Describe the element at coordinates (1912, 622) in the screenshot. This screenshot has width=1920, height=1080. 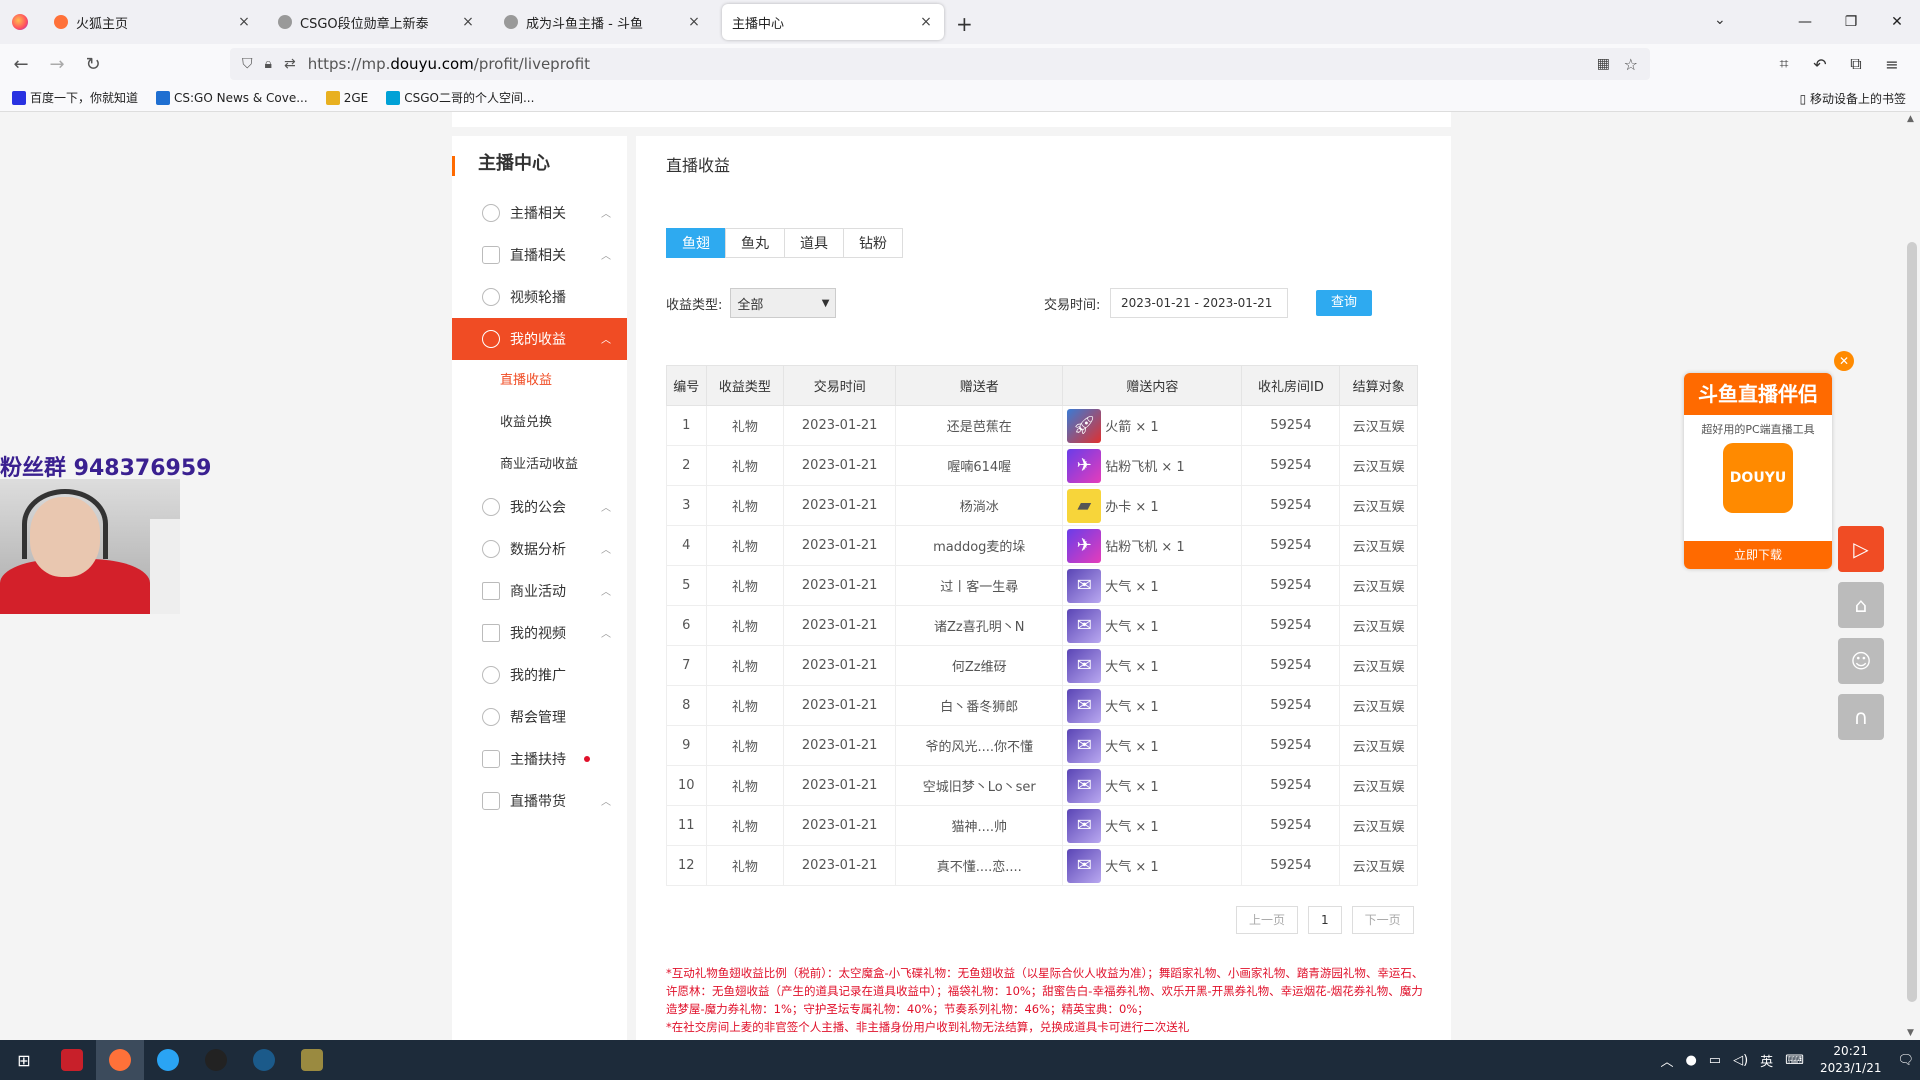
I see `scroll-thumb` at that location.